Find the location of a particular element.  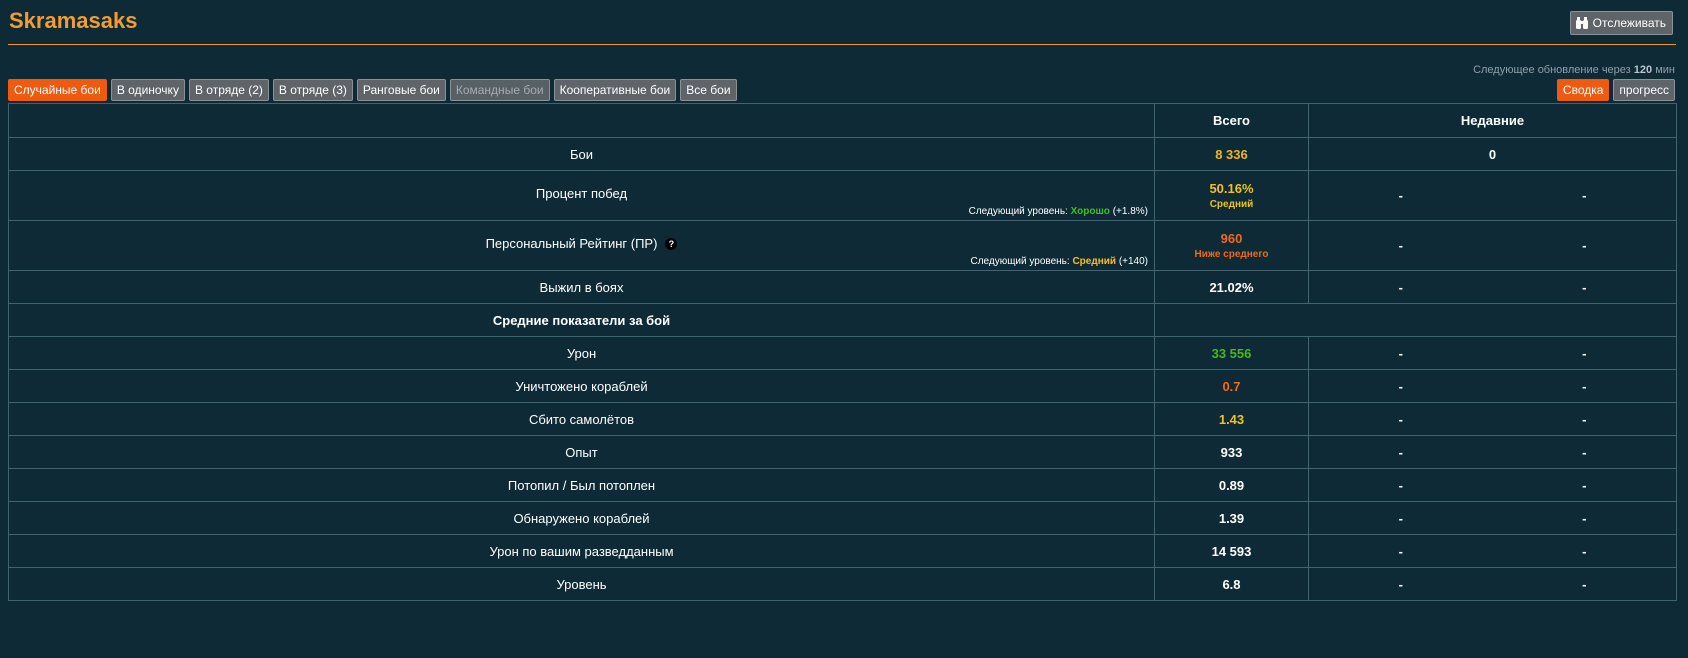

pr-label: Персональный Рейтинг (ПР) is located at coordinates (571, 243).